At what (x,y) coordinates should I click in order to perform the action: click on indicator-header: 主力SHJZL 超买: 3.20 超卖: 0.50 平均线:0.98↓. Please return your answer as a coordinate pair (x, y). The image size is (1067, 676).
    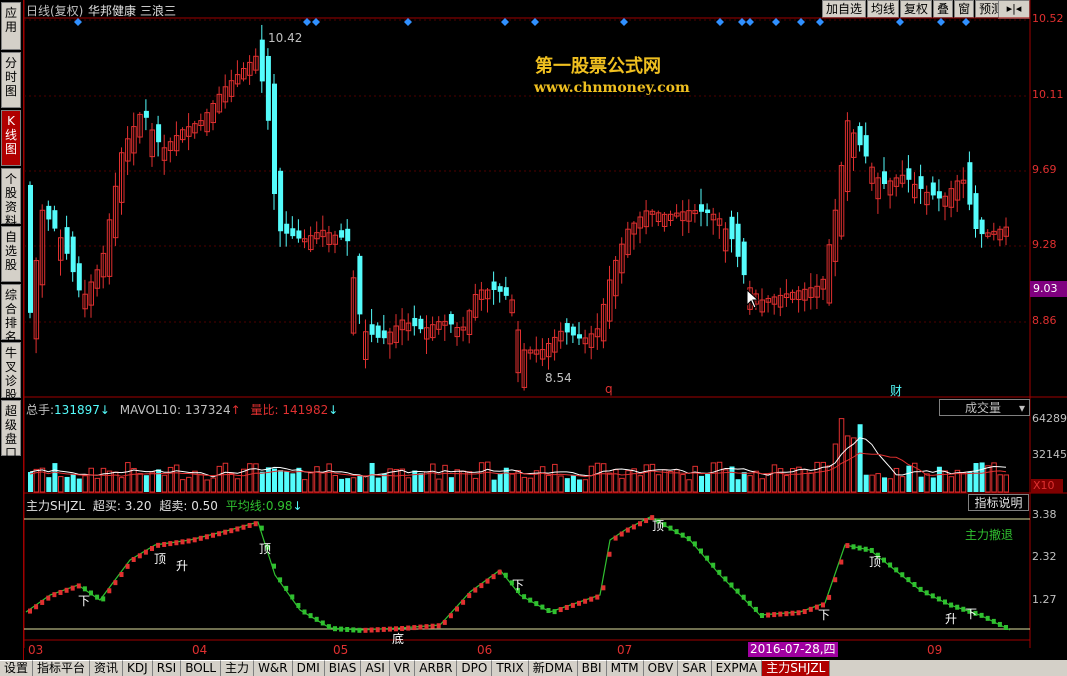
    Looking at the image, I should click on (164, 505).